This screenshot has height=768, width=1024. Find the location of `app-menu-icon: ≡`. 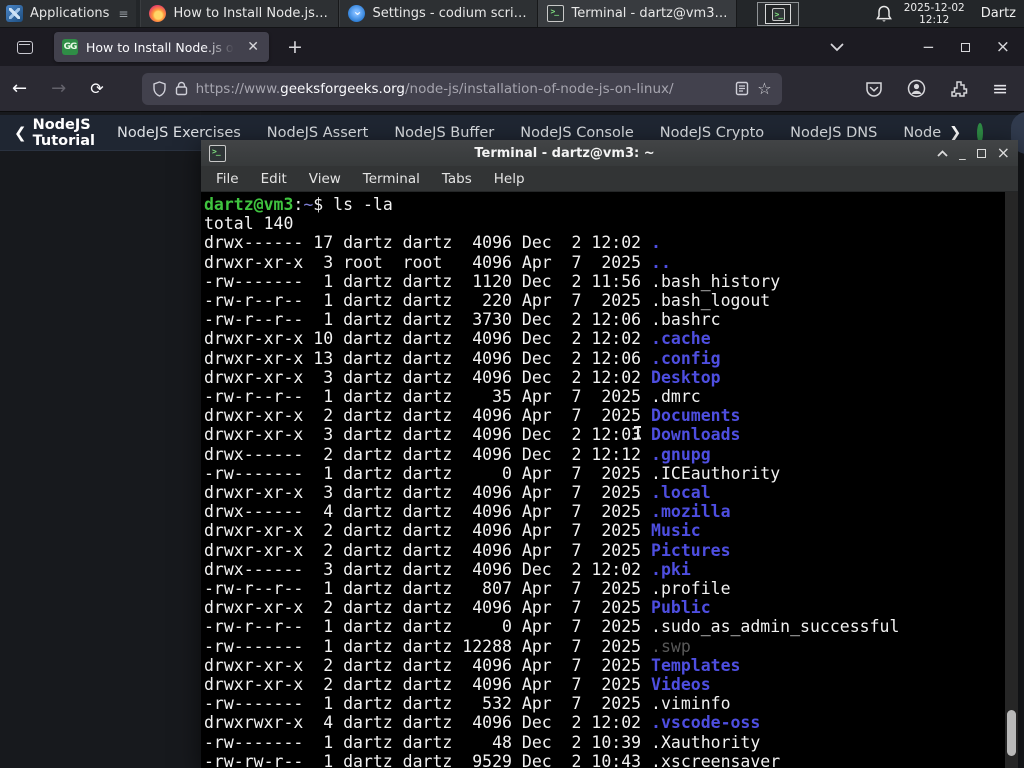

app-menu-icon: ≡ is located at coordinates (1000, 89).